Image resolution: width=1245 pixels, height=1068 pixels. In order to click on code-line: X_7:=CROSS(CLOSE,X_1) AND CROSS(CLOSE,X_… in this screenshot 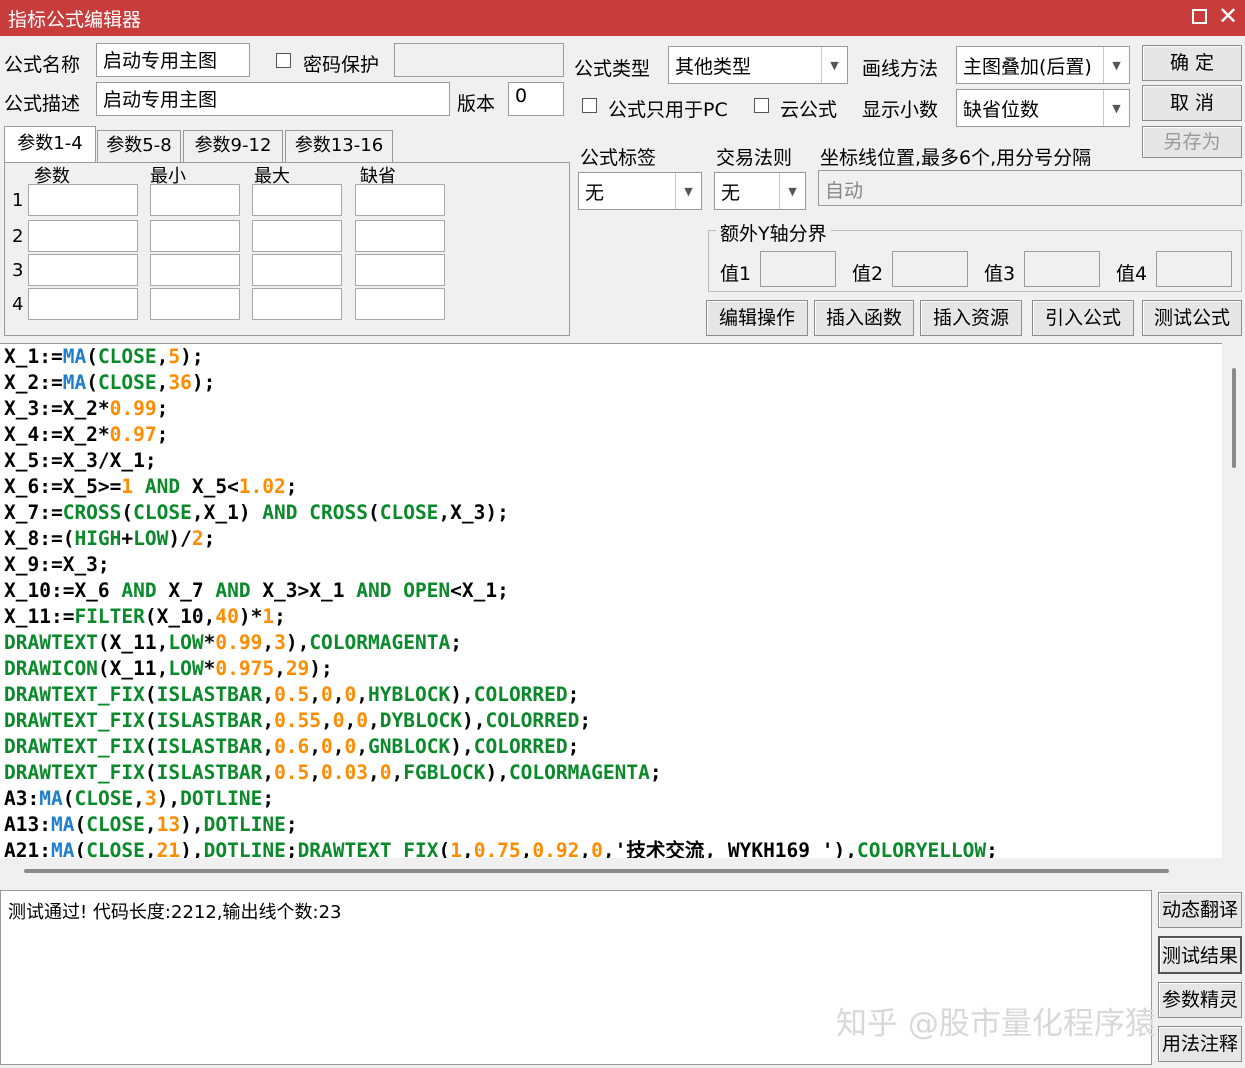, I will do `click(613, 513)`.